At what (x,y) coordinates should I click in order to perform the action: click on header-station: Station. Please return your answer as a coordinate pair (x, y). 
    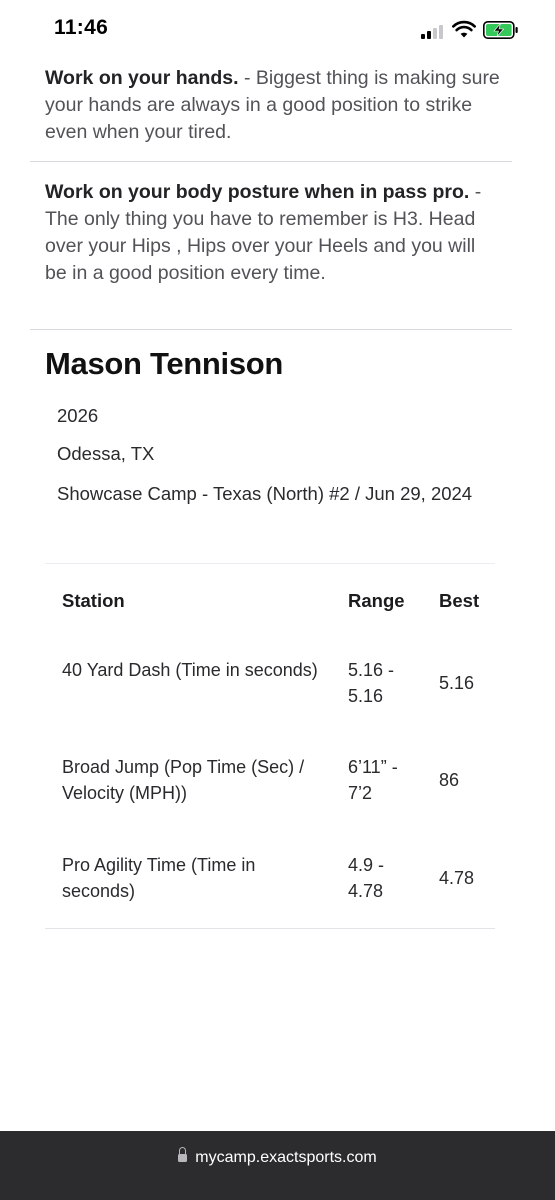
    Looking at the image, I should click on (93, 600).